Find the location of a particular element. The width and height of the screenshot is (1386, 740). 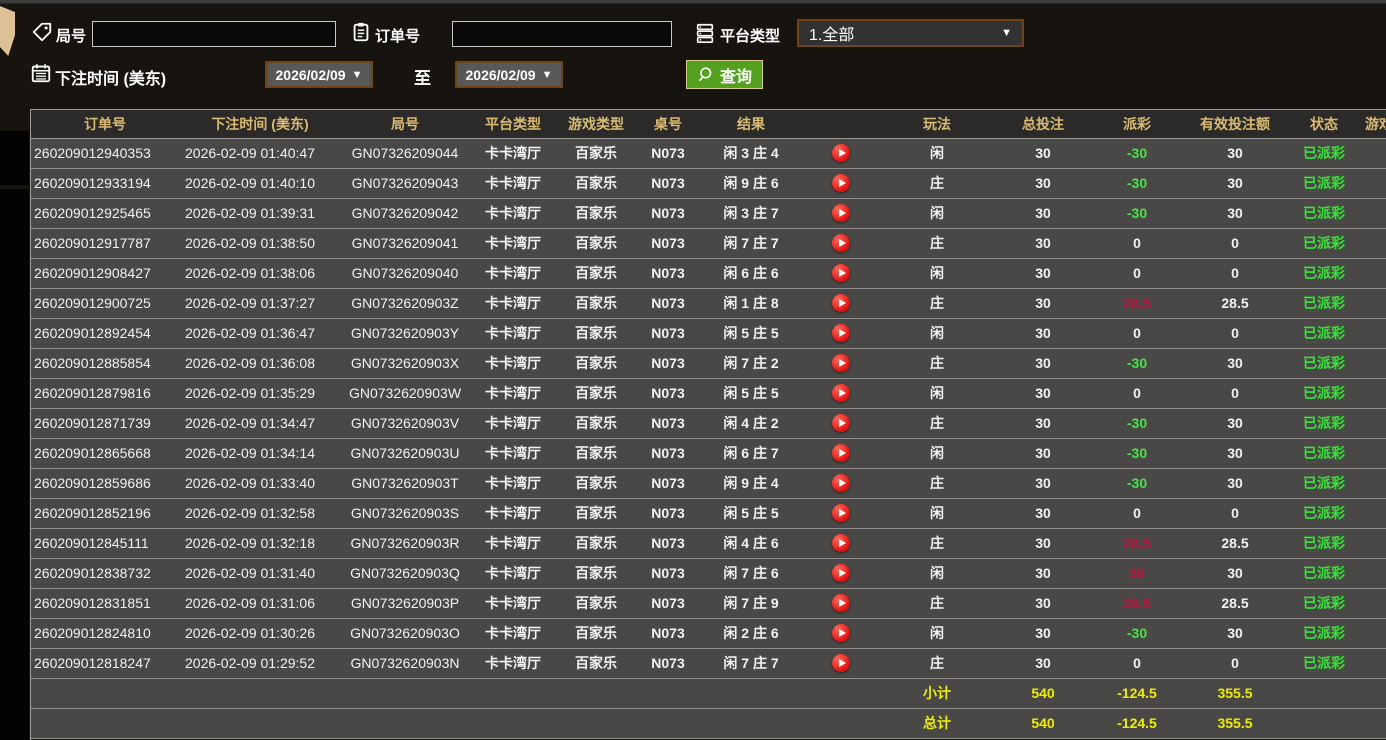

date-to-select: 2026/02/09 ▼ is located at coordinates (509, 74).